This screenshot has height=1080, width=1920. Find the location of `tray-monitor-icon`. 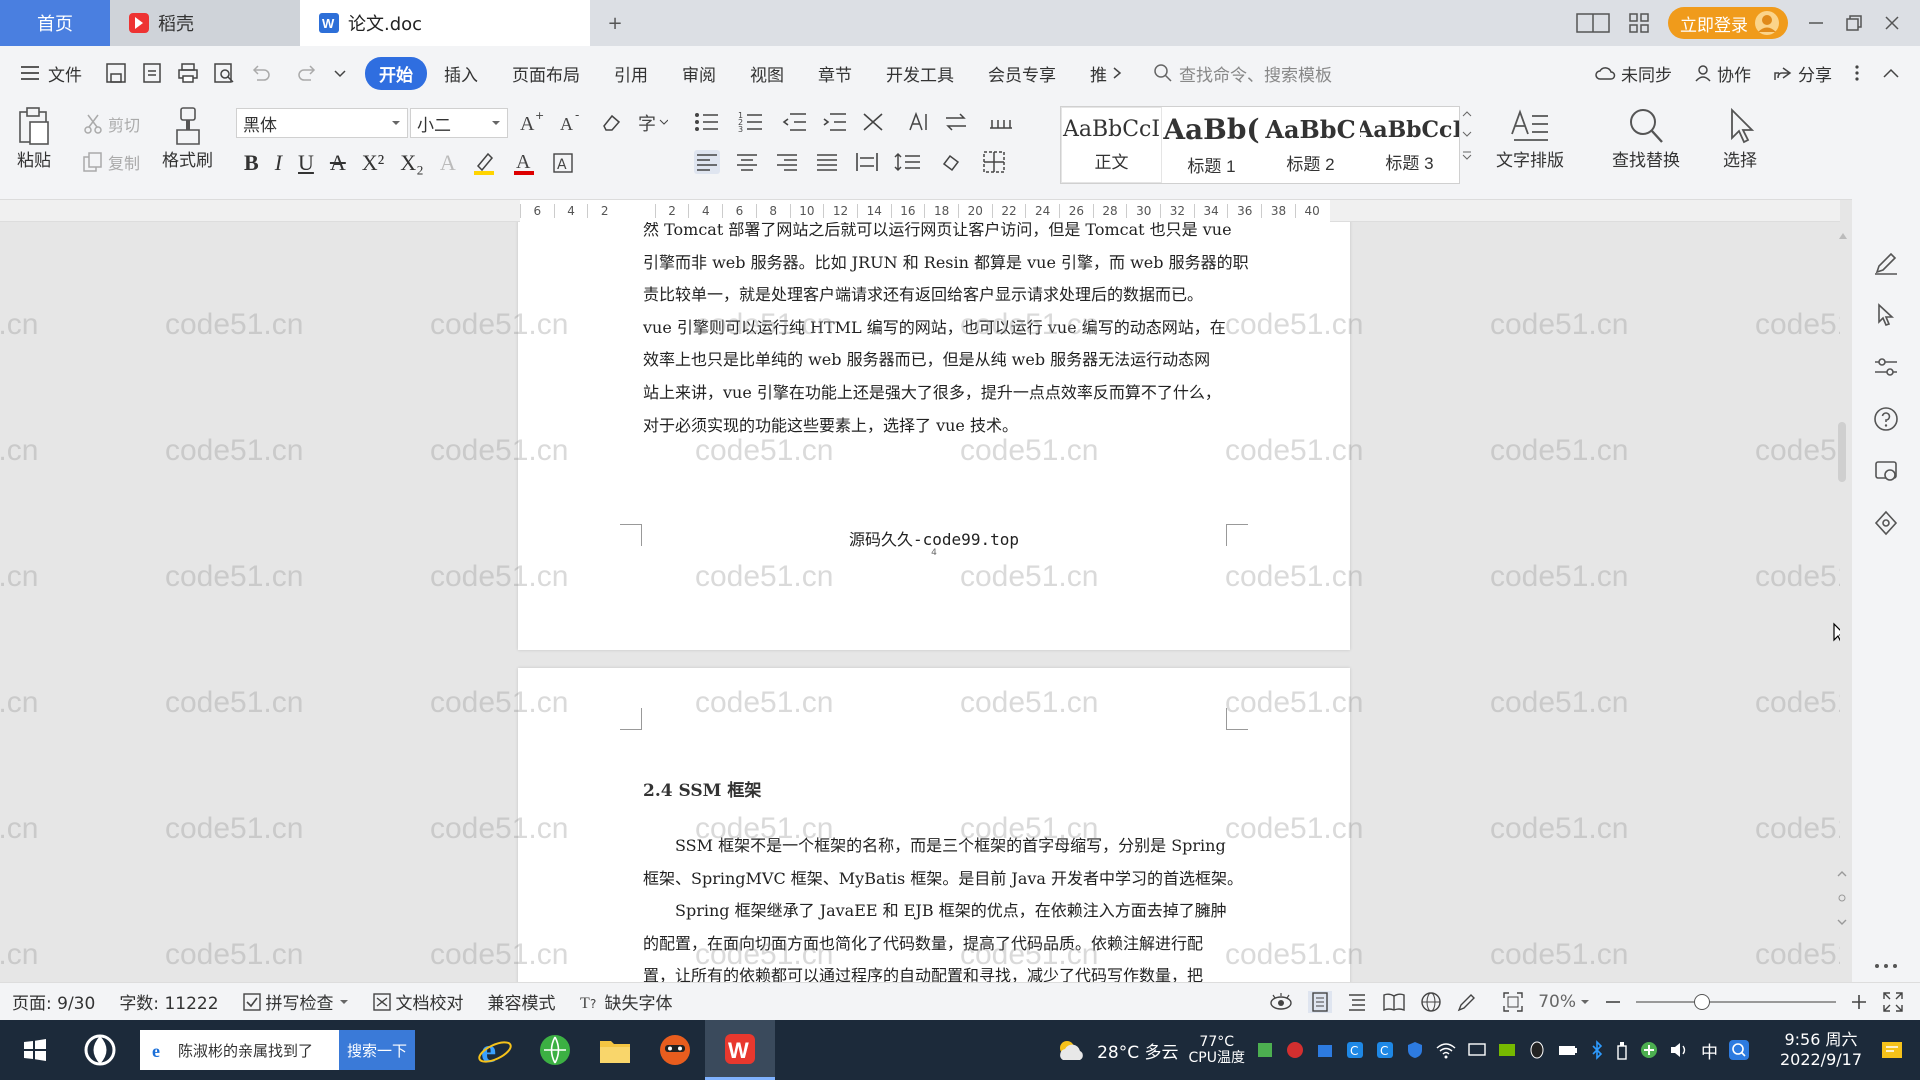

tray-monitor-icon is located at coordinates (1477, 1050).